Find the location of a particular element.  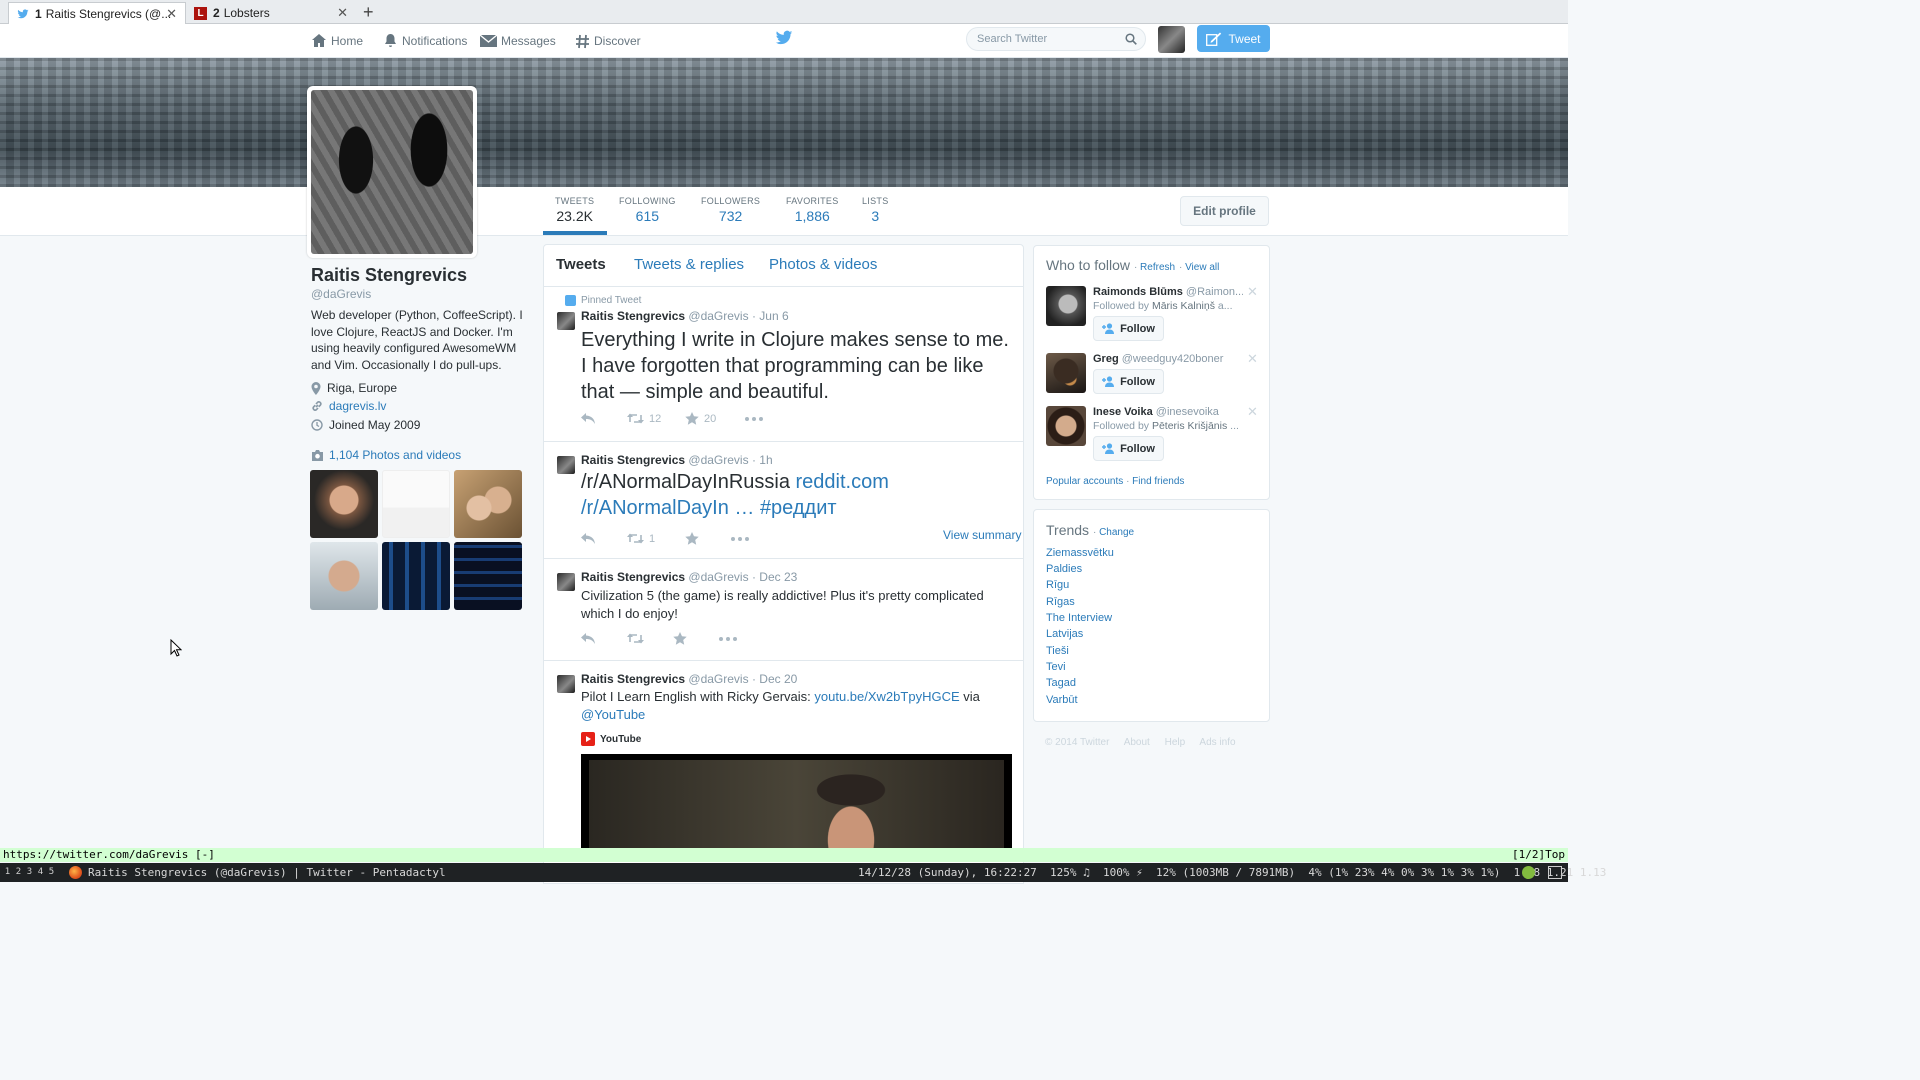

photos-and-videos-link: 1,104 Photos and videos is located at coordinates (386, 455).